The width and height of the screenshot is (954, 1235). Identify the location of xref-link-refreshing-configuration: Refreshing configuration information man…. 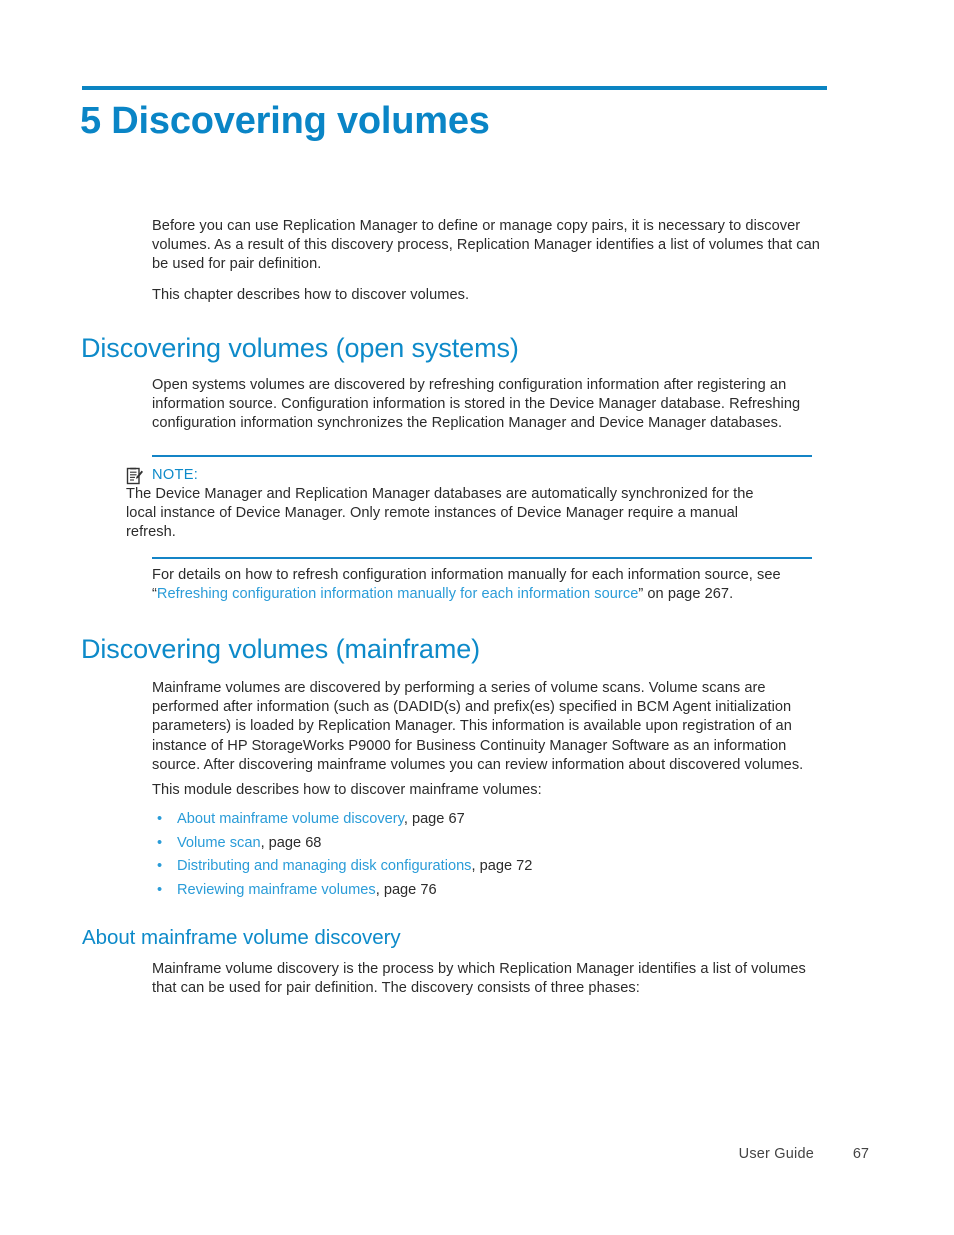
(397, 594).